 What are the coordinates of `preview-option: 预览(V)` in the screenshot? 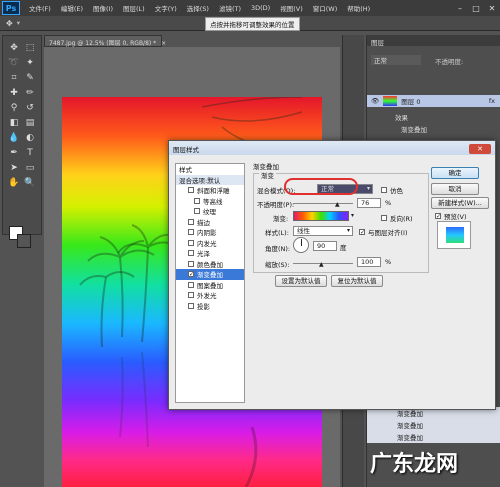 It's located at (451, 216).